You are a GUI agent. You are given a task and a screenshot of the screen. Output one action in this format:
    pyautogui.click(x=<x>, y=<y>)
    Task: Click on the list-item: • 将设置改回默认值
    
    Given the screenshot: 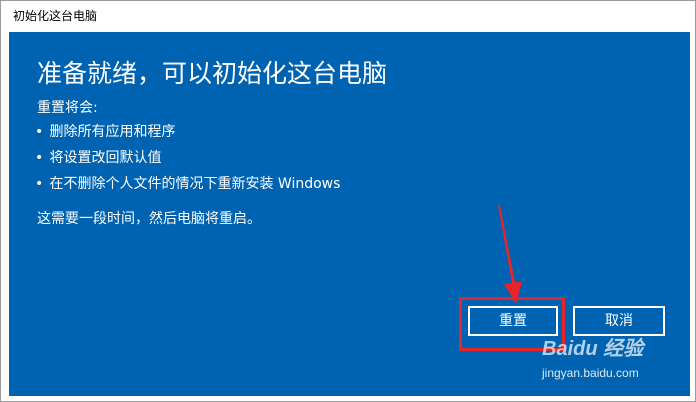 What is the action you would take?
    pyautogui.click(x=187, y=163)
    